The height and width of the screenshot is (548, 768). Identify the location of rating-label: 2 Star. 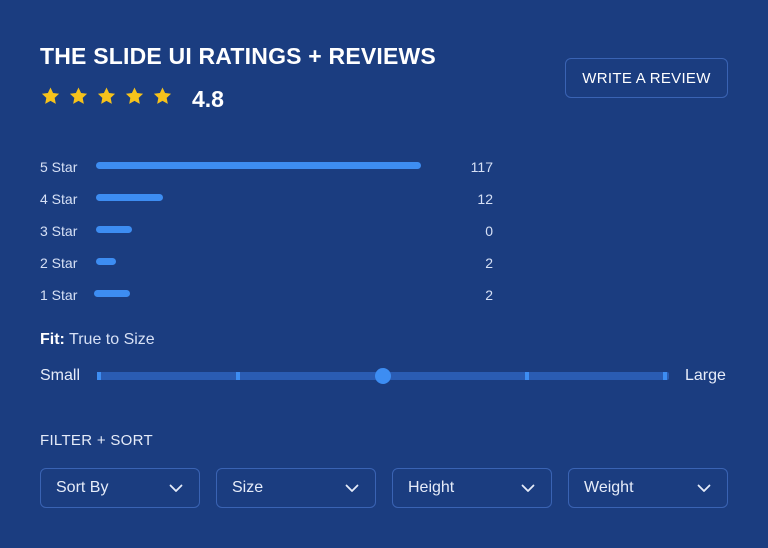
(59, 263).